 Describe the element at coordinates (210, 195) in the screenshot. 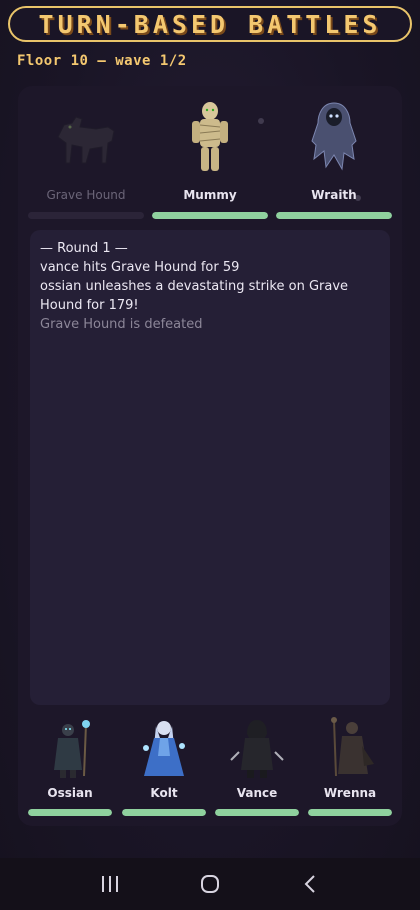

I see `enemy-name: Mummy` at that location.